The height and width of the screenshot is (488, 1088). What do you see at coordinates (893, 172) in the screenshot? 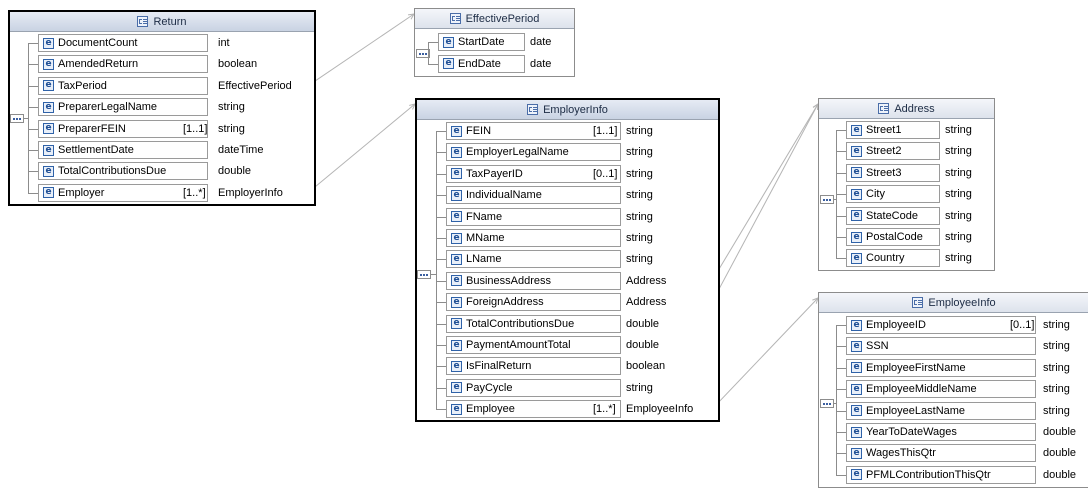
I see `element-row: e Street3` at bounding box center [893, 172].